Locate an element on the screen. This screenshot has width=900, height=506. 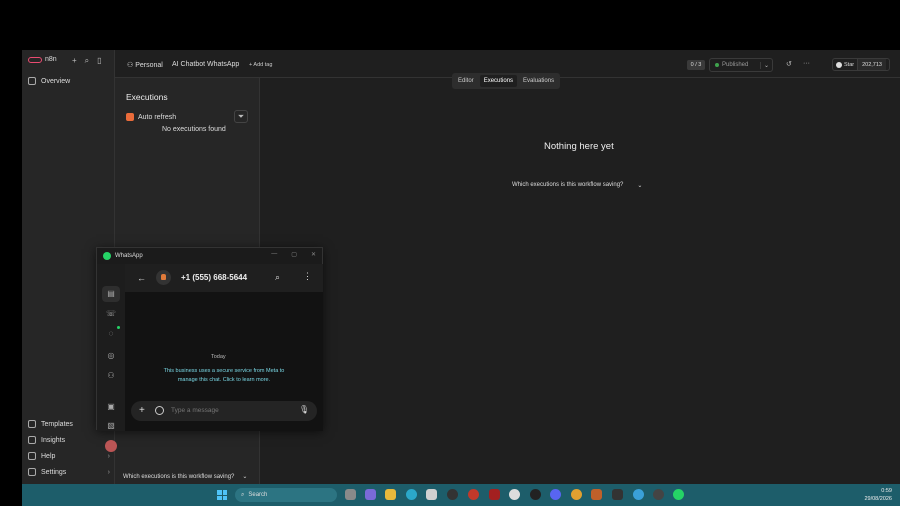
contact-name: +1 (555) 668-5644 is located at coordinates (214, 277).